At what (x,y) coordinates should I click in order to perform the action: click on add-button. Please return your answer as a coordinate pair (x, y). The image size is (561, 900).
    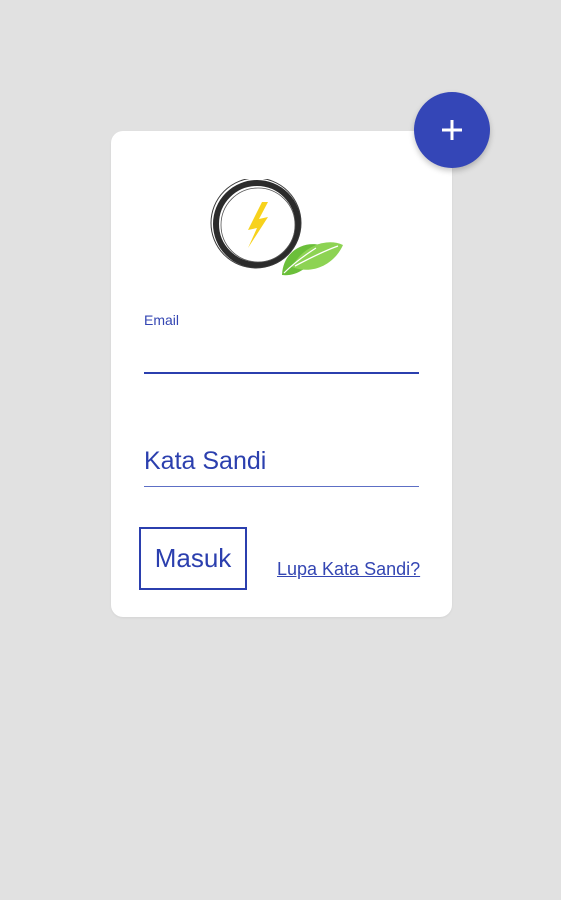
    Looking at the image, I should click on (452, 130).